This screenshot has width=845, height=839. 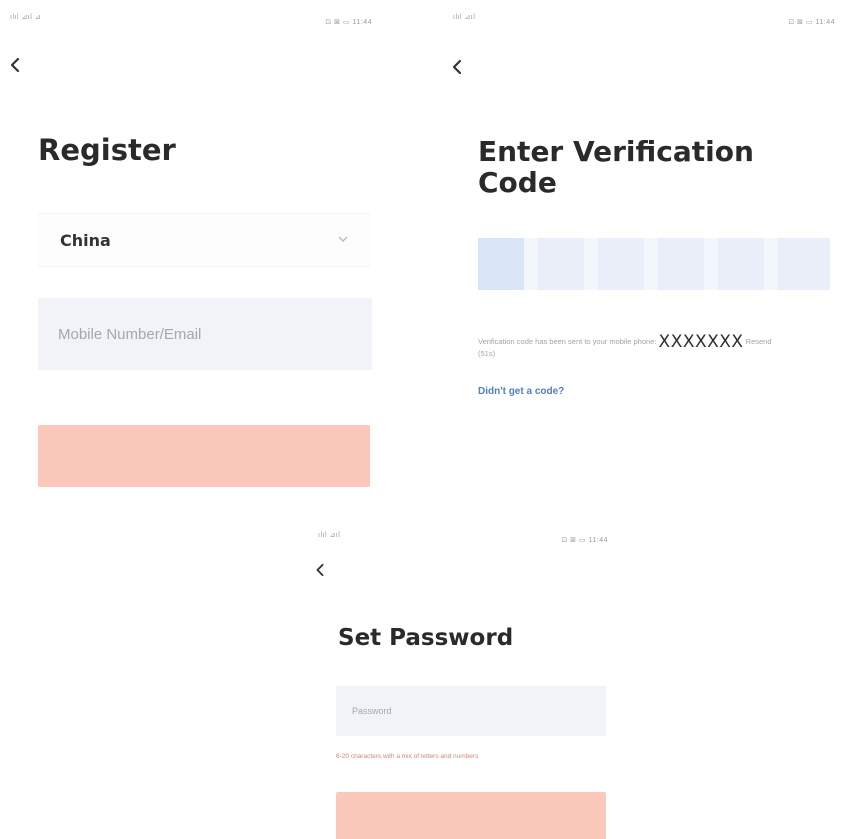 What do you see at coordinates (343, 239) in the screenshot?
I see `chevron-down-icon` at bounding box center [343, 239].